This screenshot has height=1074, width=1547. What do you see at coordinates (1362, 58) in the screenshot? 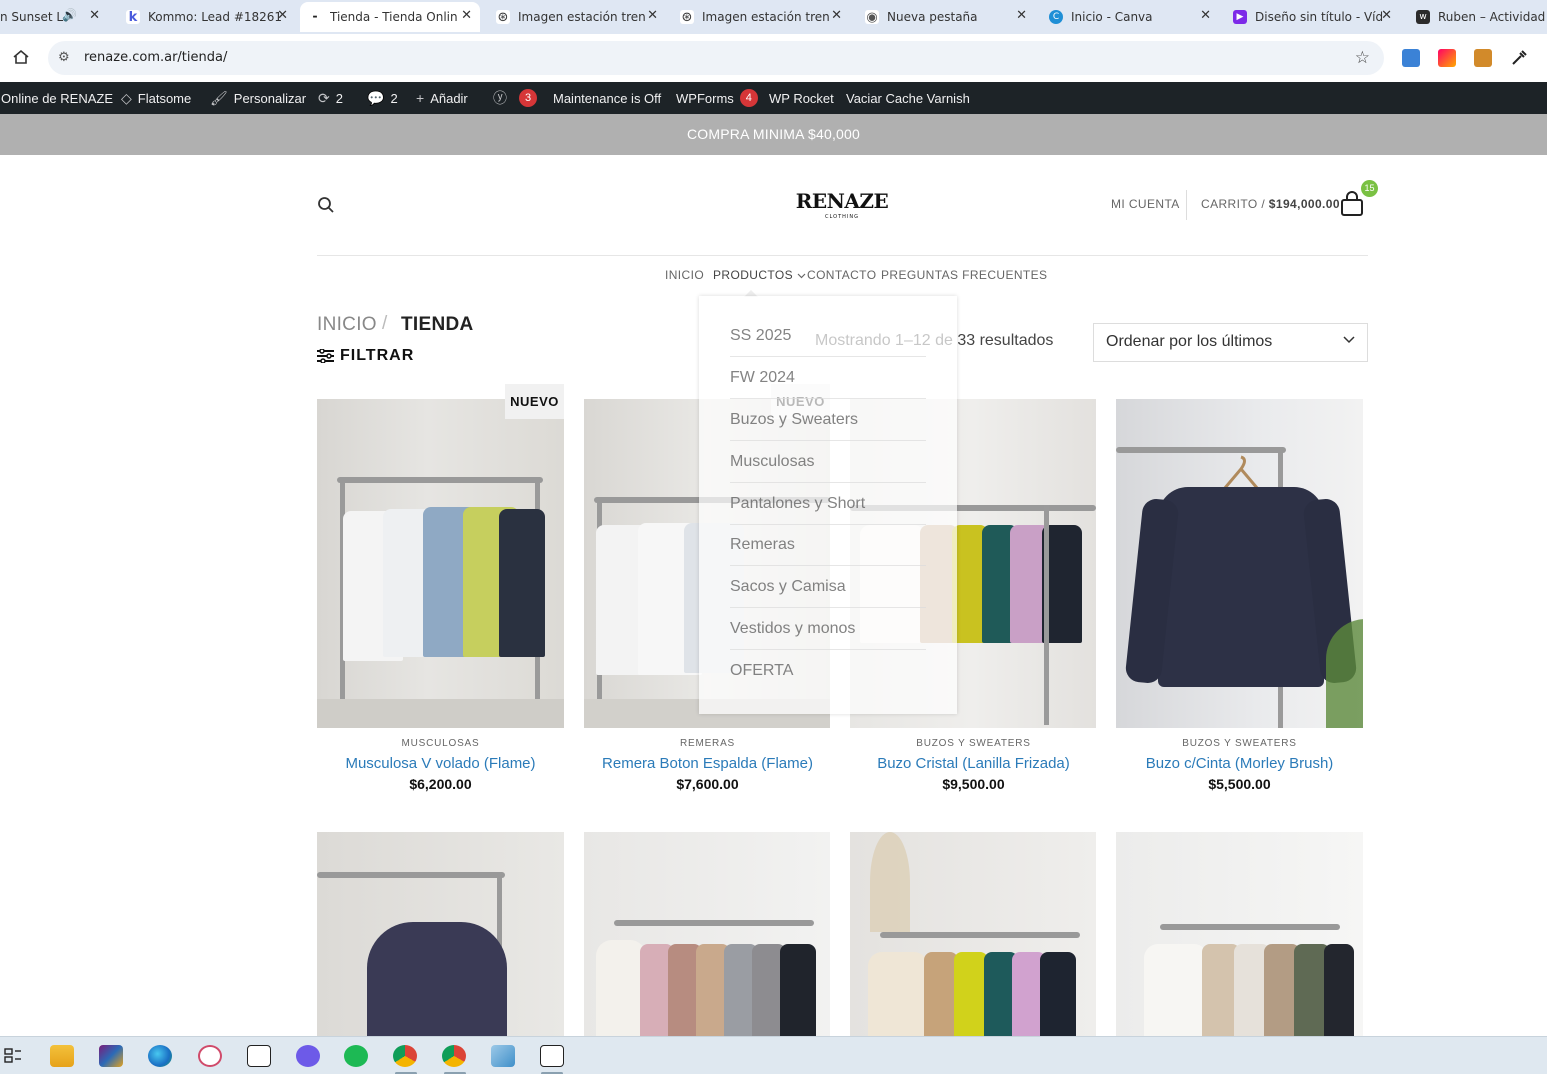
I see `bookmark-star-icon: ☆` at bounding box center [1362, 58].